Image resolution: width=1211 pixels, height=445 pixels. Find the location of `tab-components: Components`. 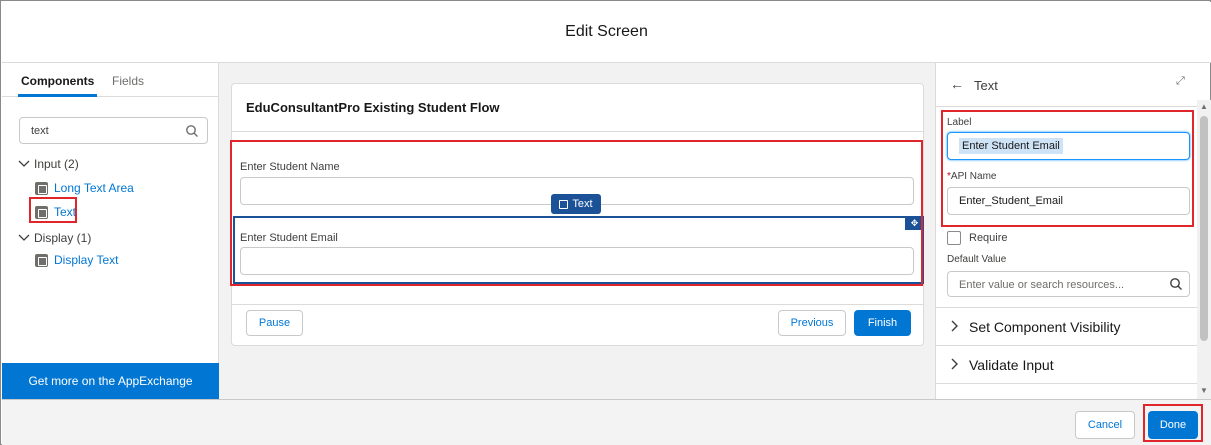

tab-components: Components is located at coordinates (57, 81).